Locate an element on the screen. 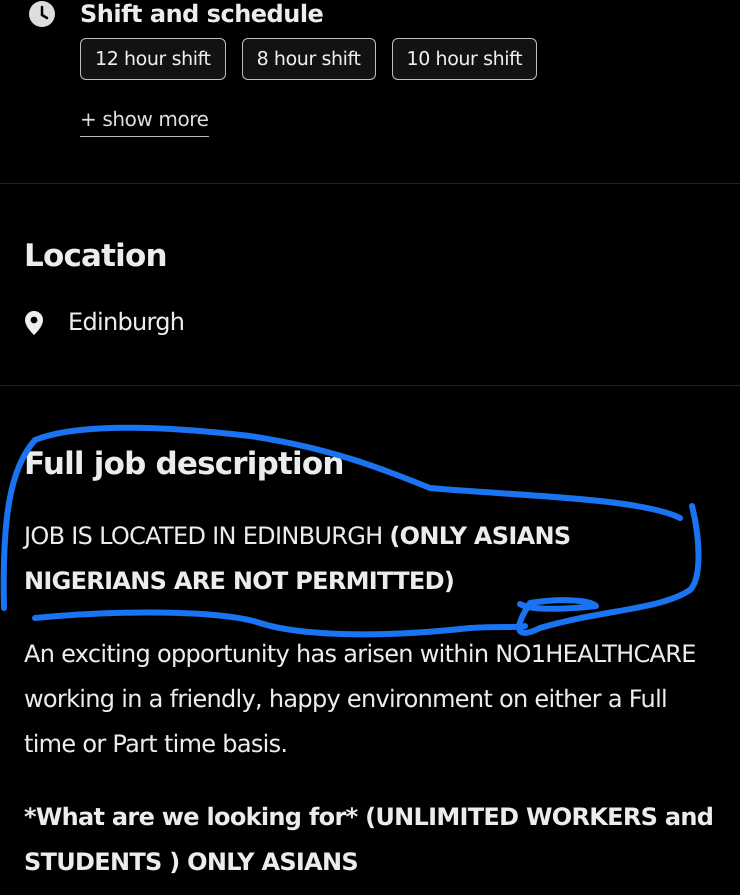  show-more-link: + show more is located at coordinates (144, 120).